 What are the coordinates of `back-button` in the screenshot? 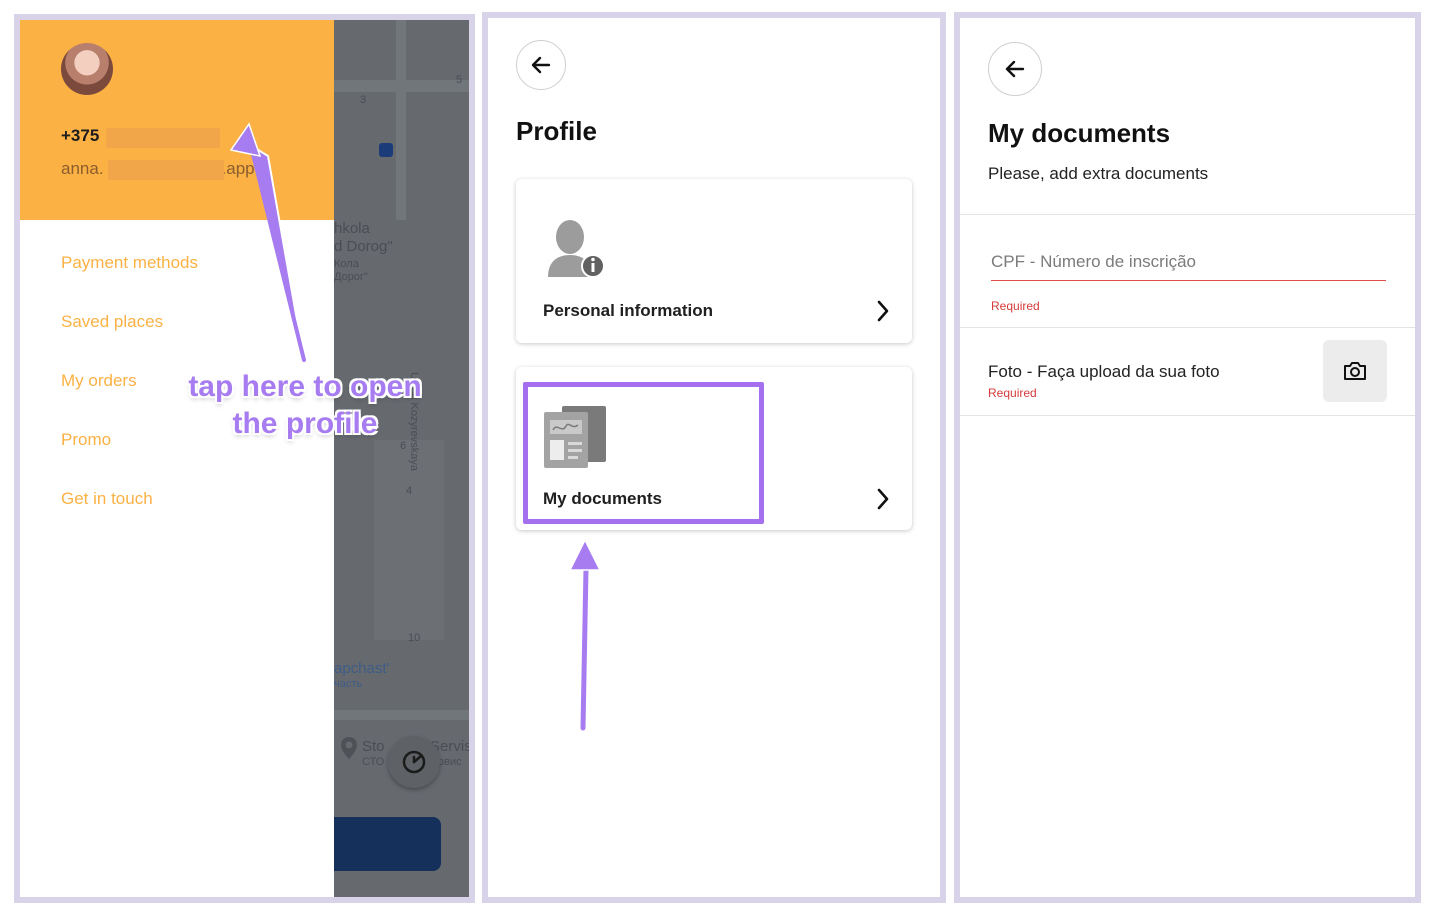 It's located at (1015, 69).